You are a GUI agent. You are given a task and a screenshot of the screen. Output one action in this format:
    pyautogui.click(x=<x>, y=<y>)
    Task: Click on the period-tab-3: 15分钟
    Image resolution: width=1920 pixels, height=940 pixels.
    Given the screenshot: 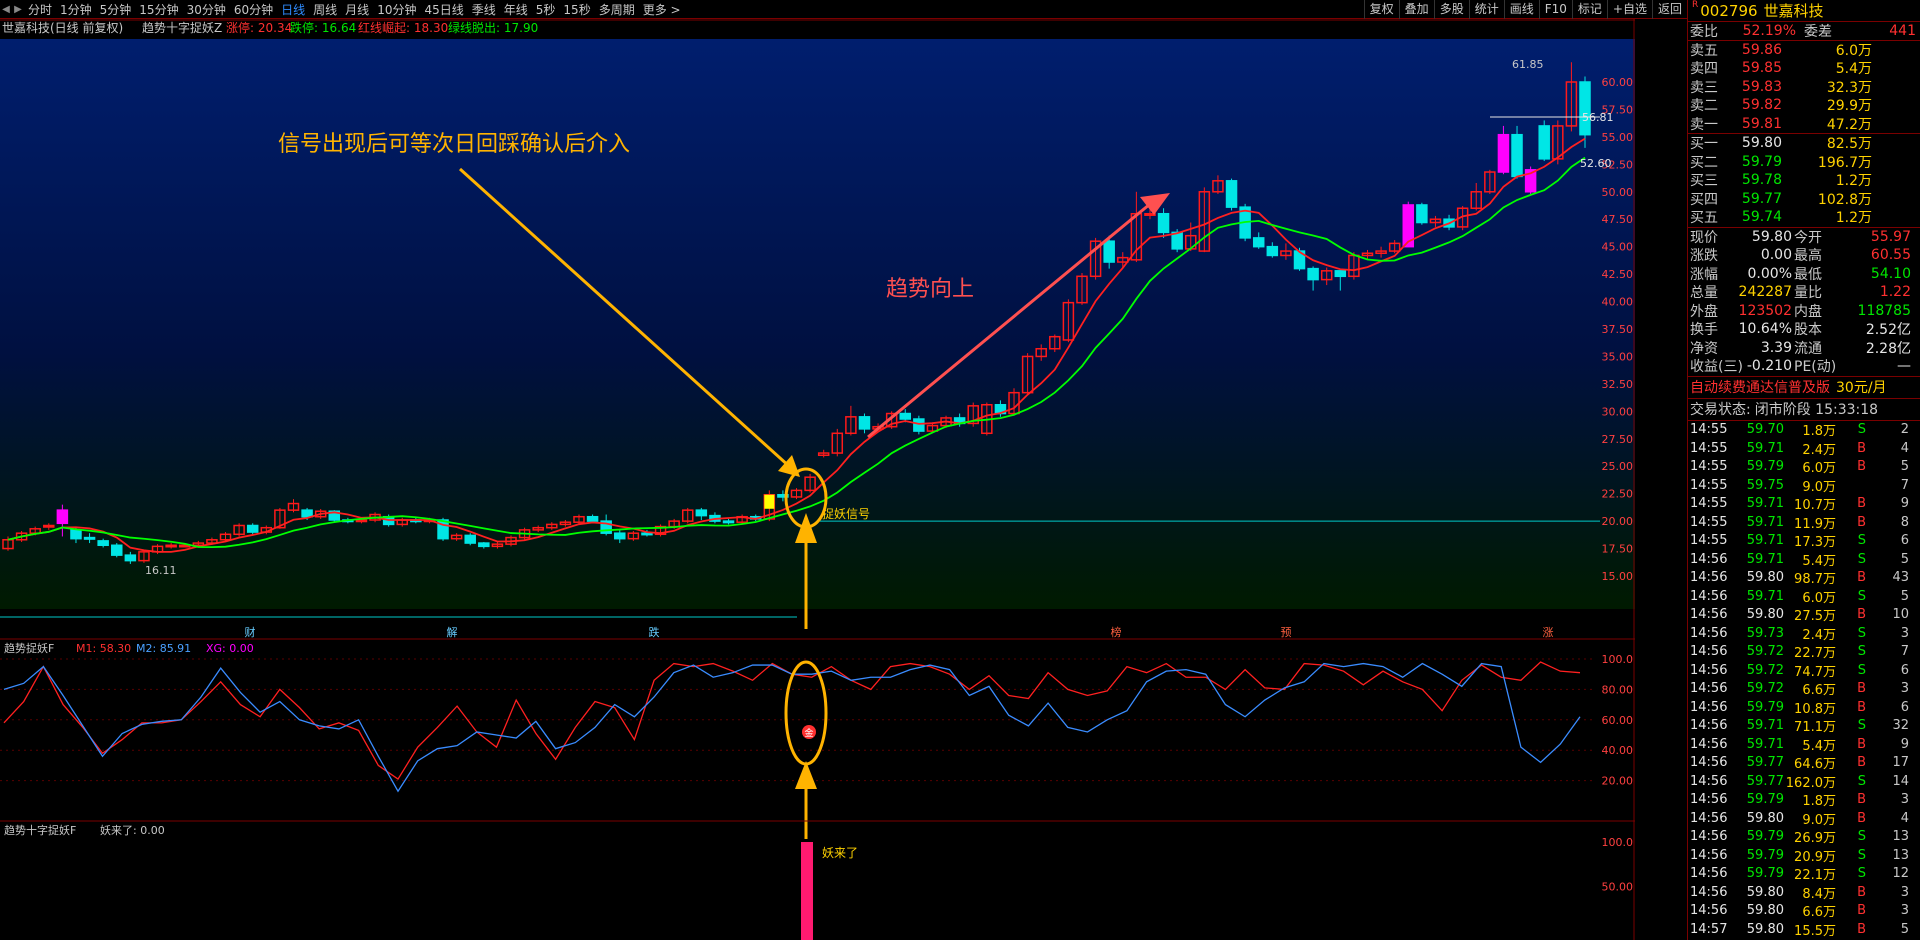 What is the action you would take?
    pyautogui.click(x=158, y=9)
    